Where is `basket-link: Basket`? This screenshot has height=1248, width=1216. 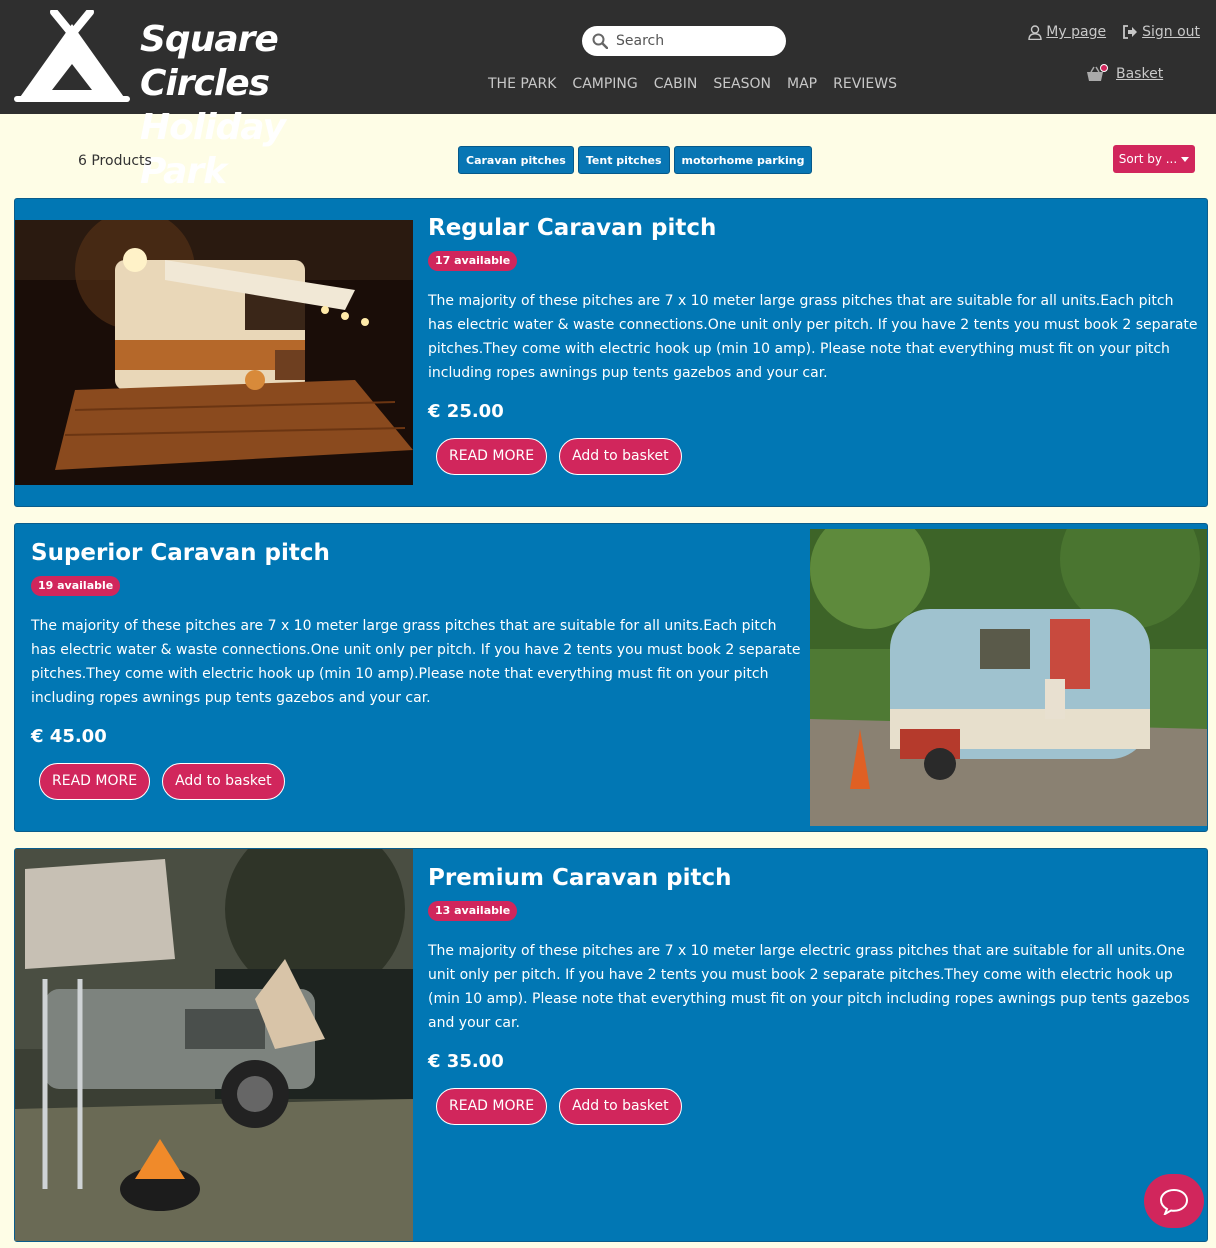
basket-link: Basket is located at coordinates (1124, 73).